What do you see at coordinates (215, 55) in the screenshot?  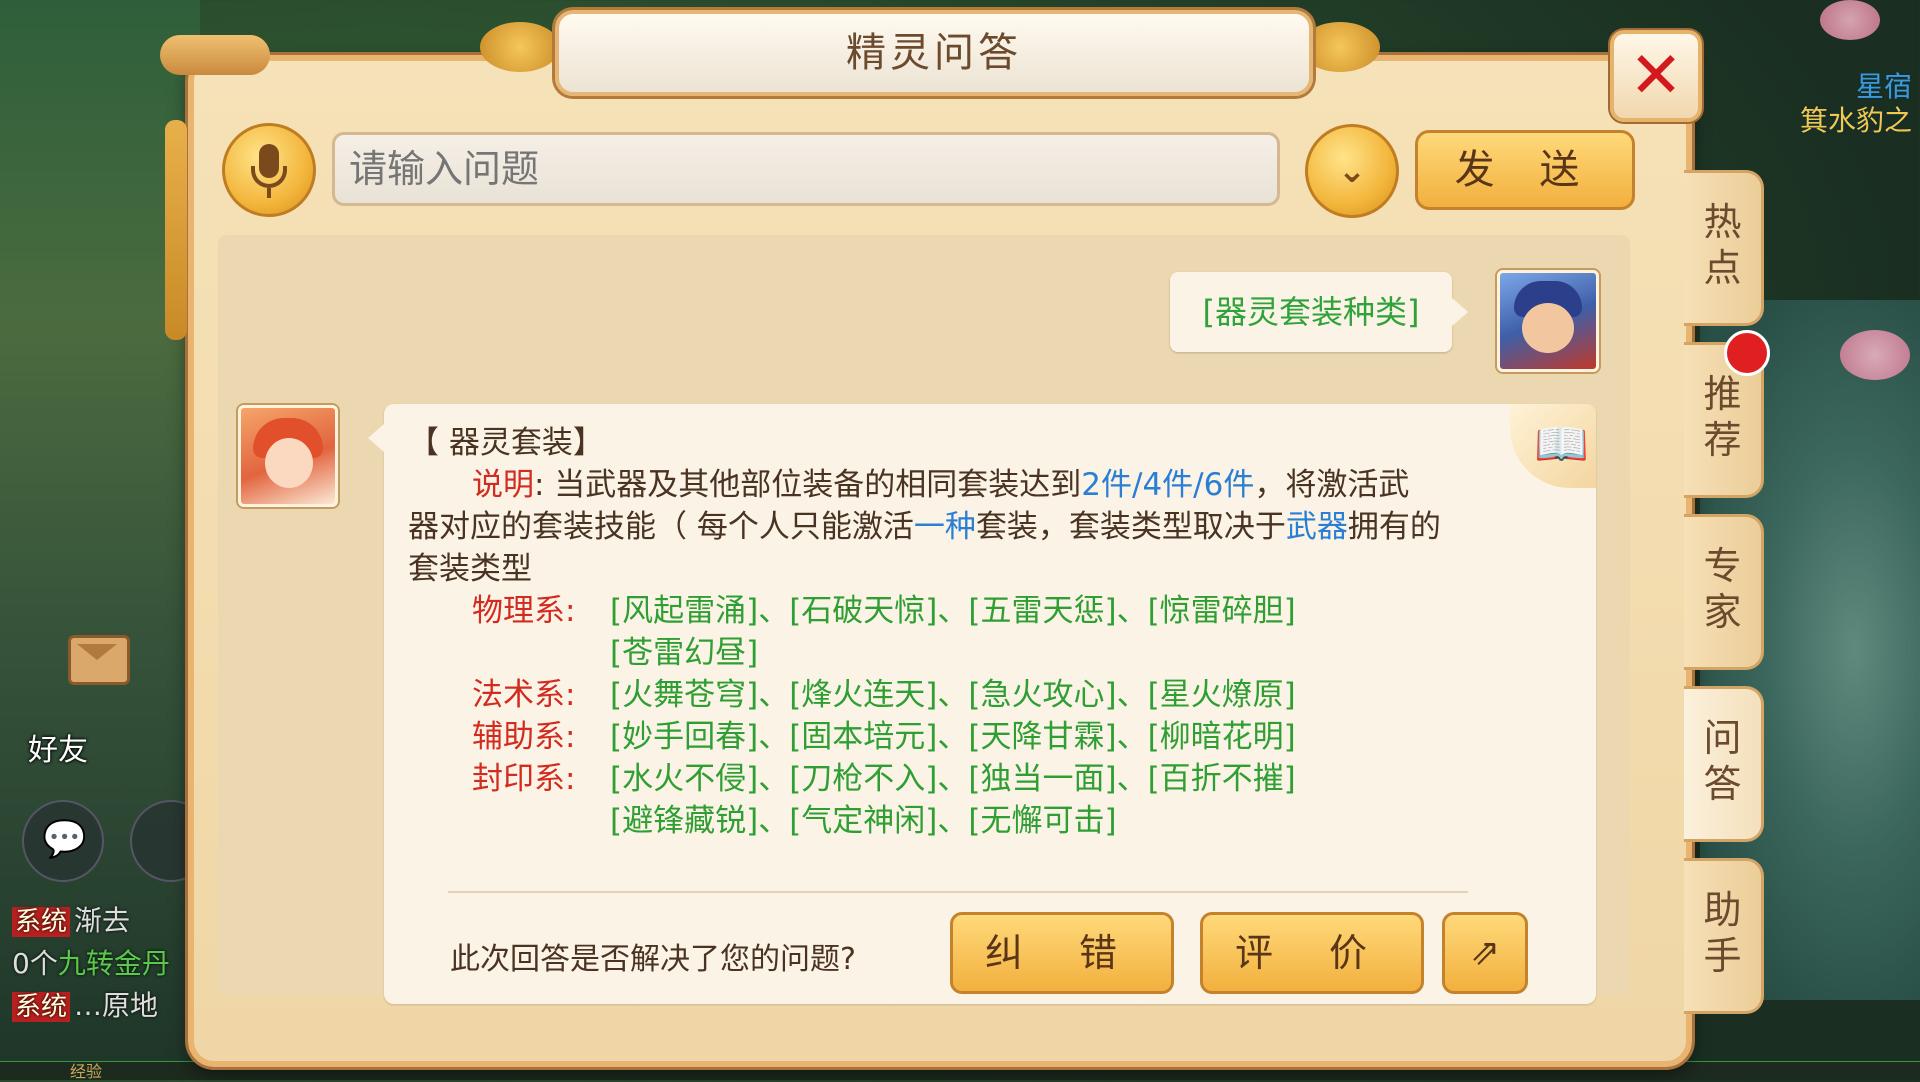 I see `scroll-ornament` at bounding box center [215, 55].